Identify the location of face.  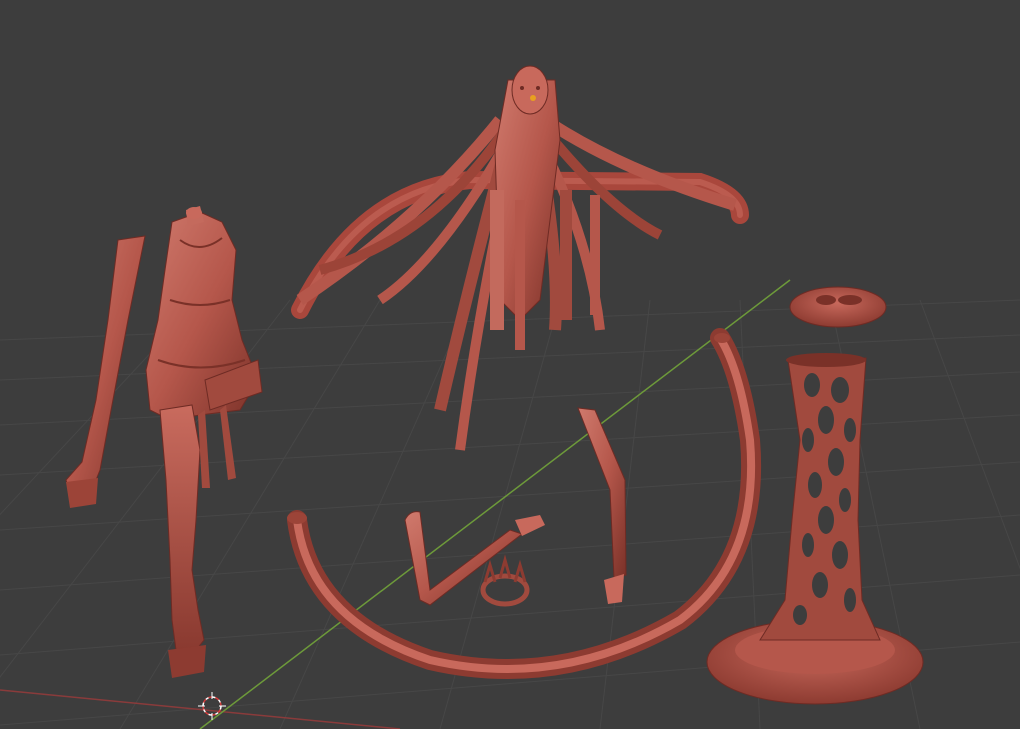
(530, 90).